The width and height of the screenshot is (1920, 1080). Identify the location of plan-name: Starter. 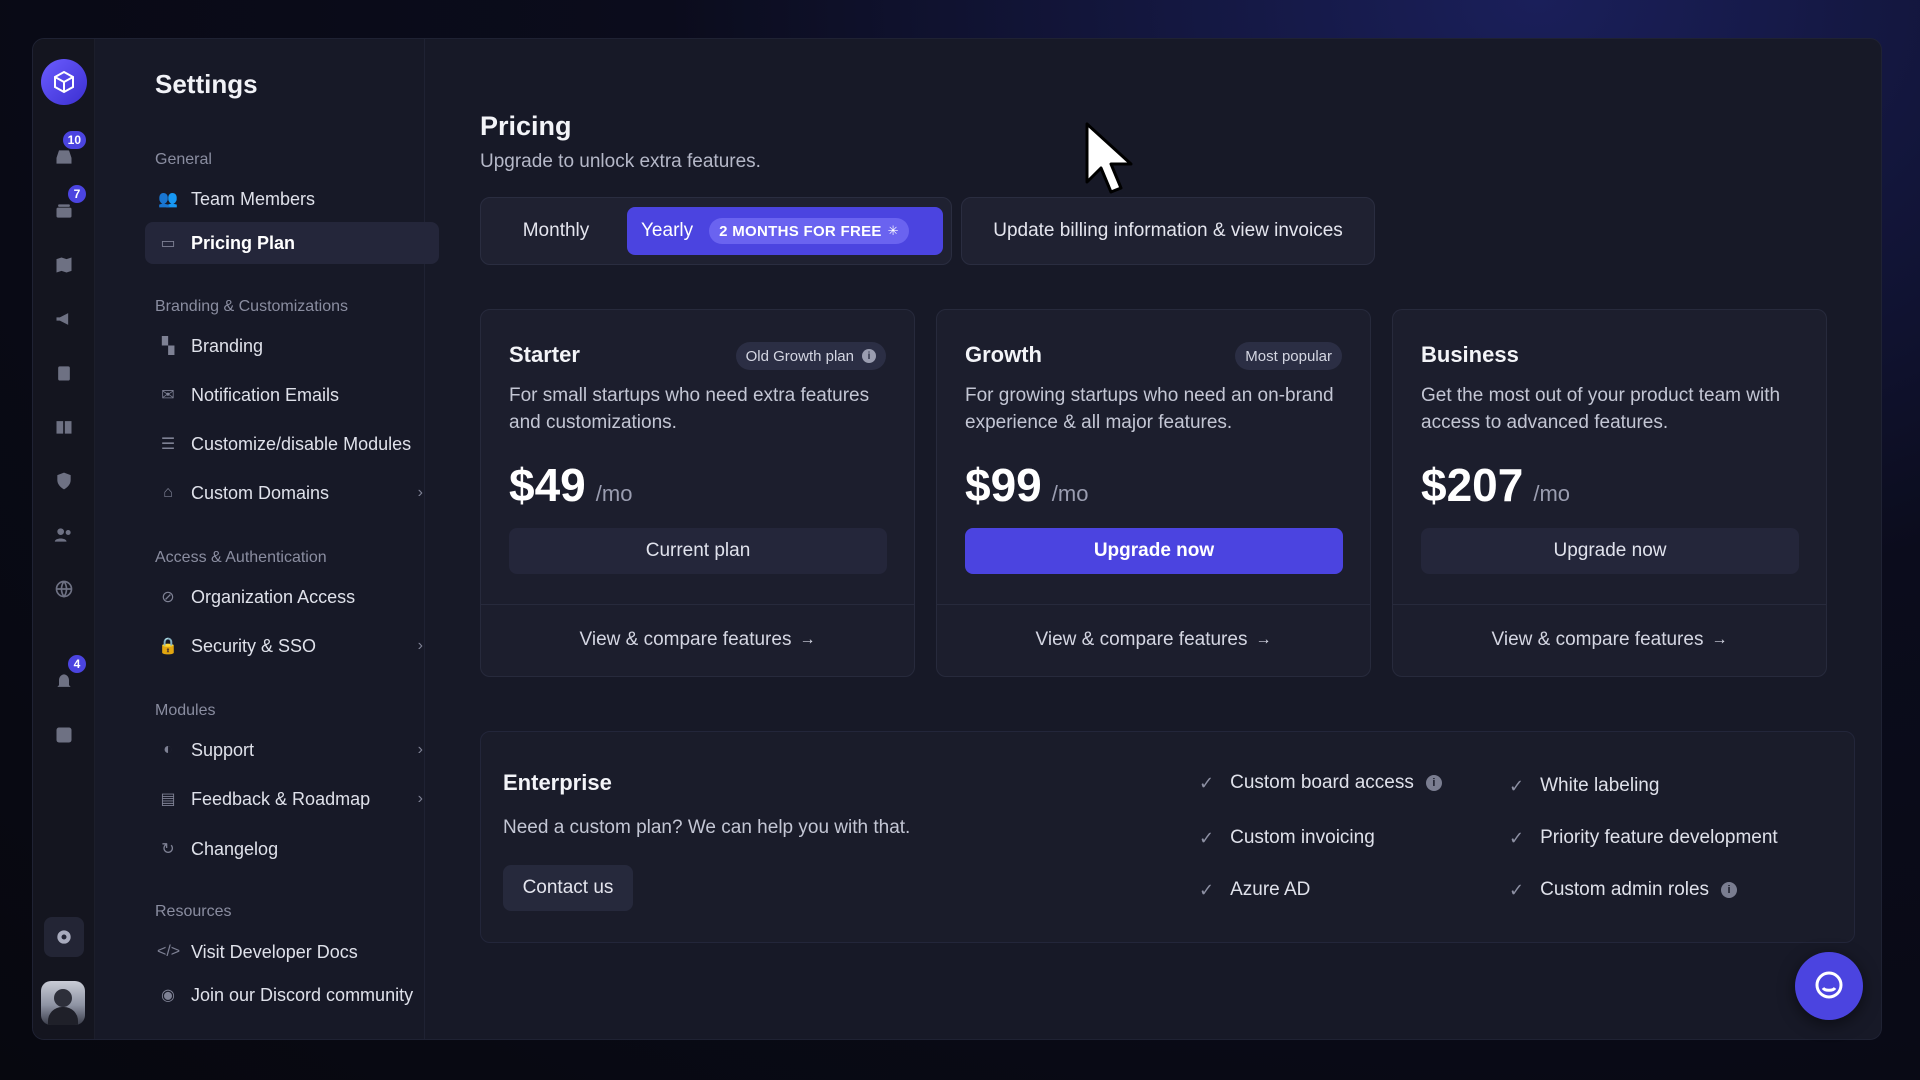
(544, 354).